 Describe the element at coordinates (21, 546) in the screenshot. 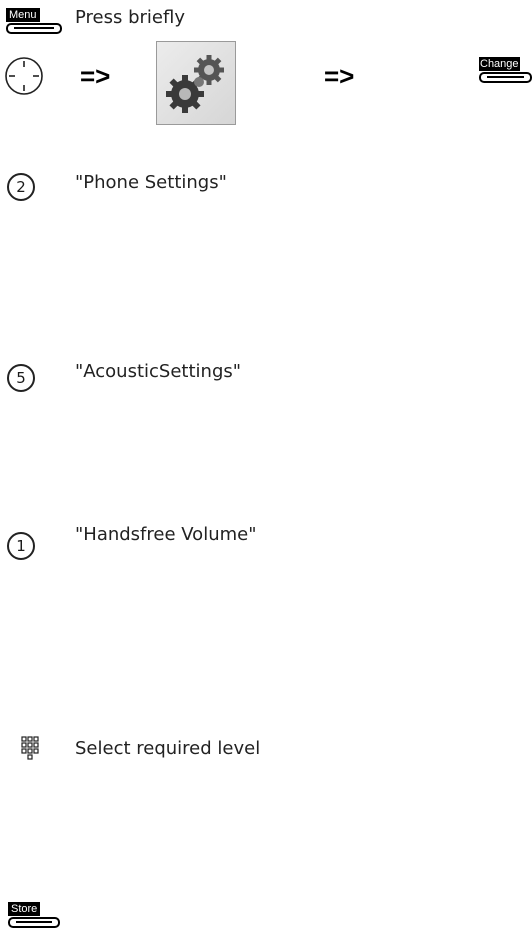

I see `step-number-1: 1` at that location.